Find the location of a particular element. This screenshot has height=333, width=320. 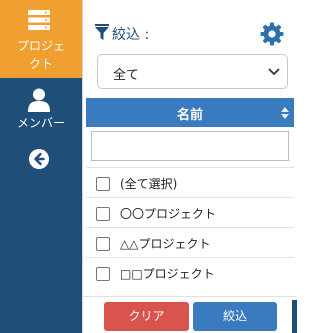

list-item-label: 〇〇プロジェクト is located at coordinates (168, 214).